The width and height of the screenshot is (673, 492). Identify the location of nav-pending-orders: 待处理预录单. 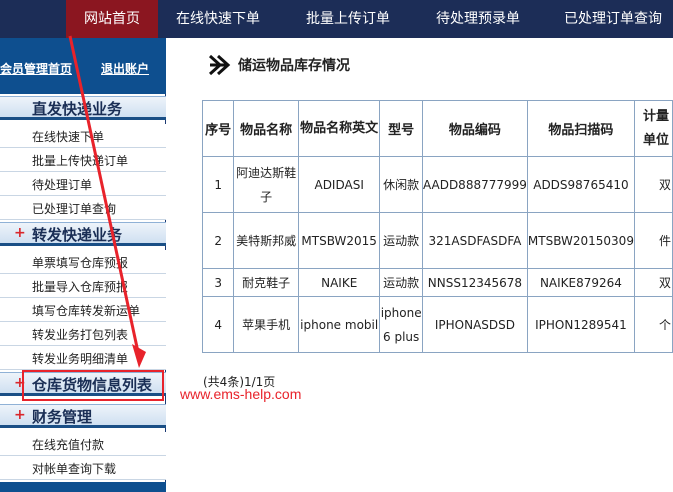
(478, 19).